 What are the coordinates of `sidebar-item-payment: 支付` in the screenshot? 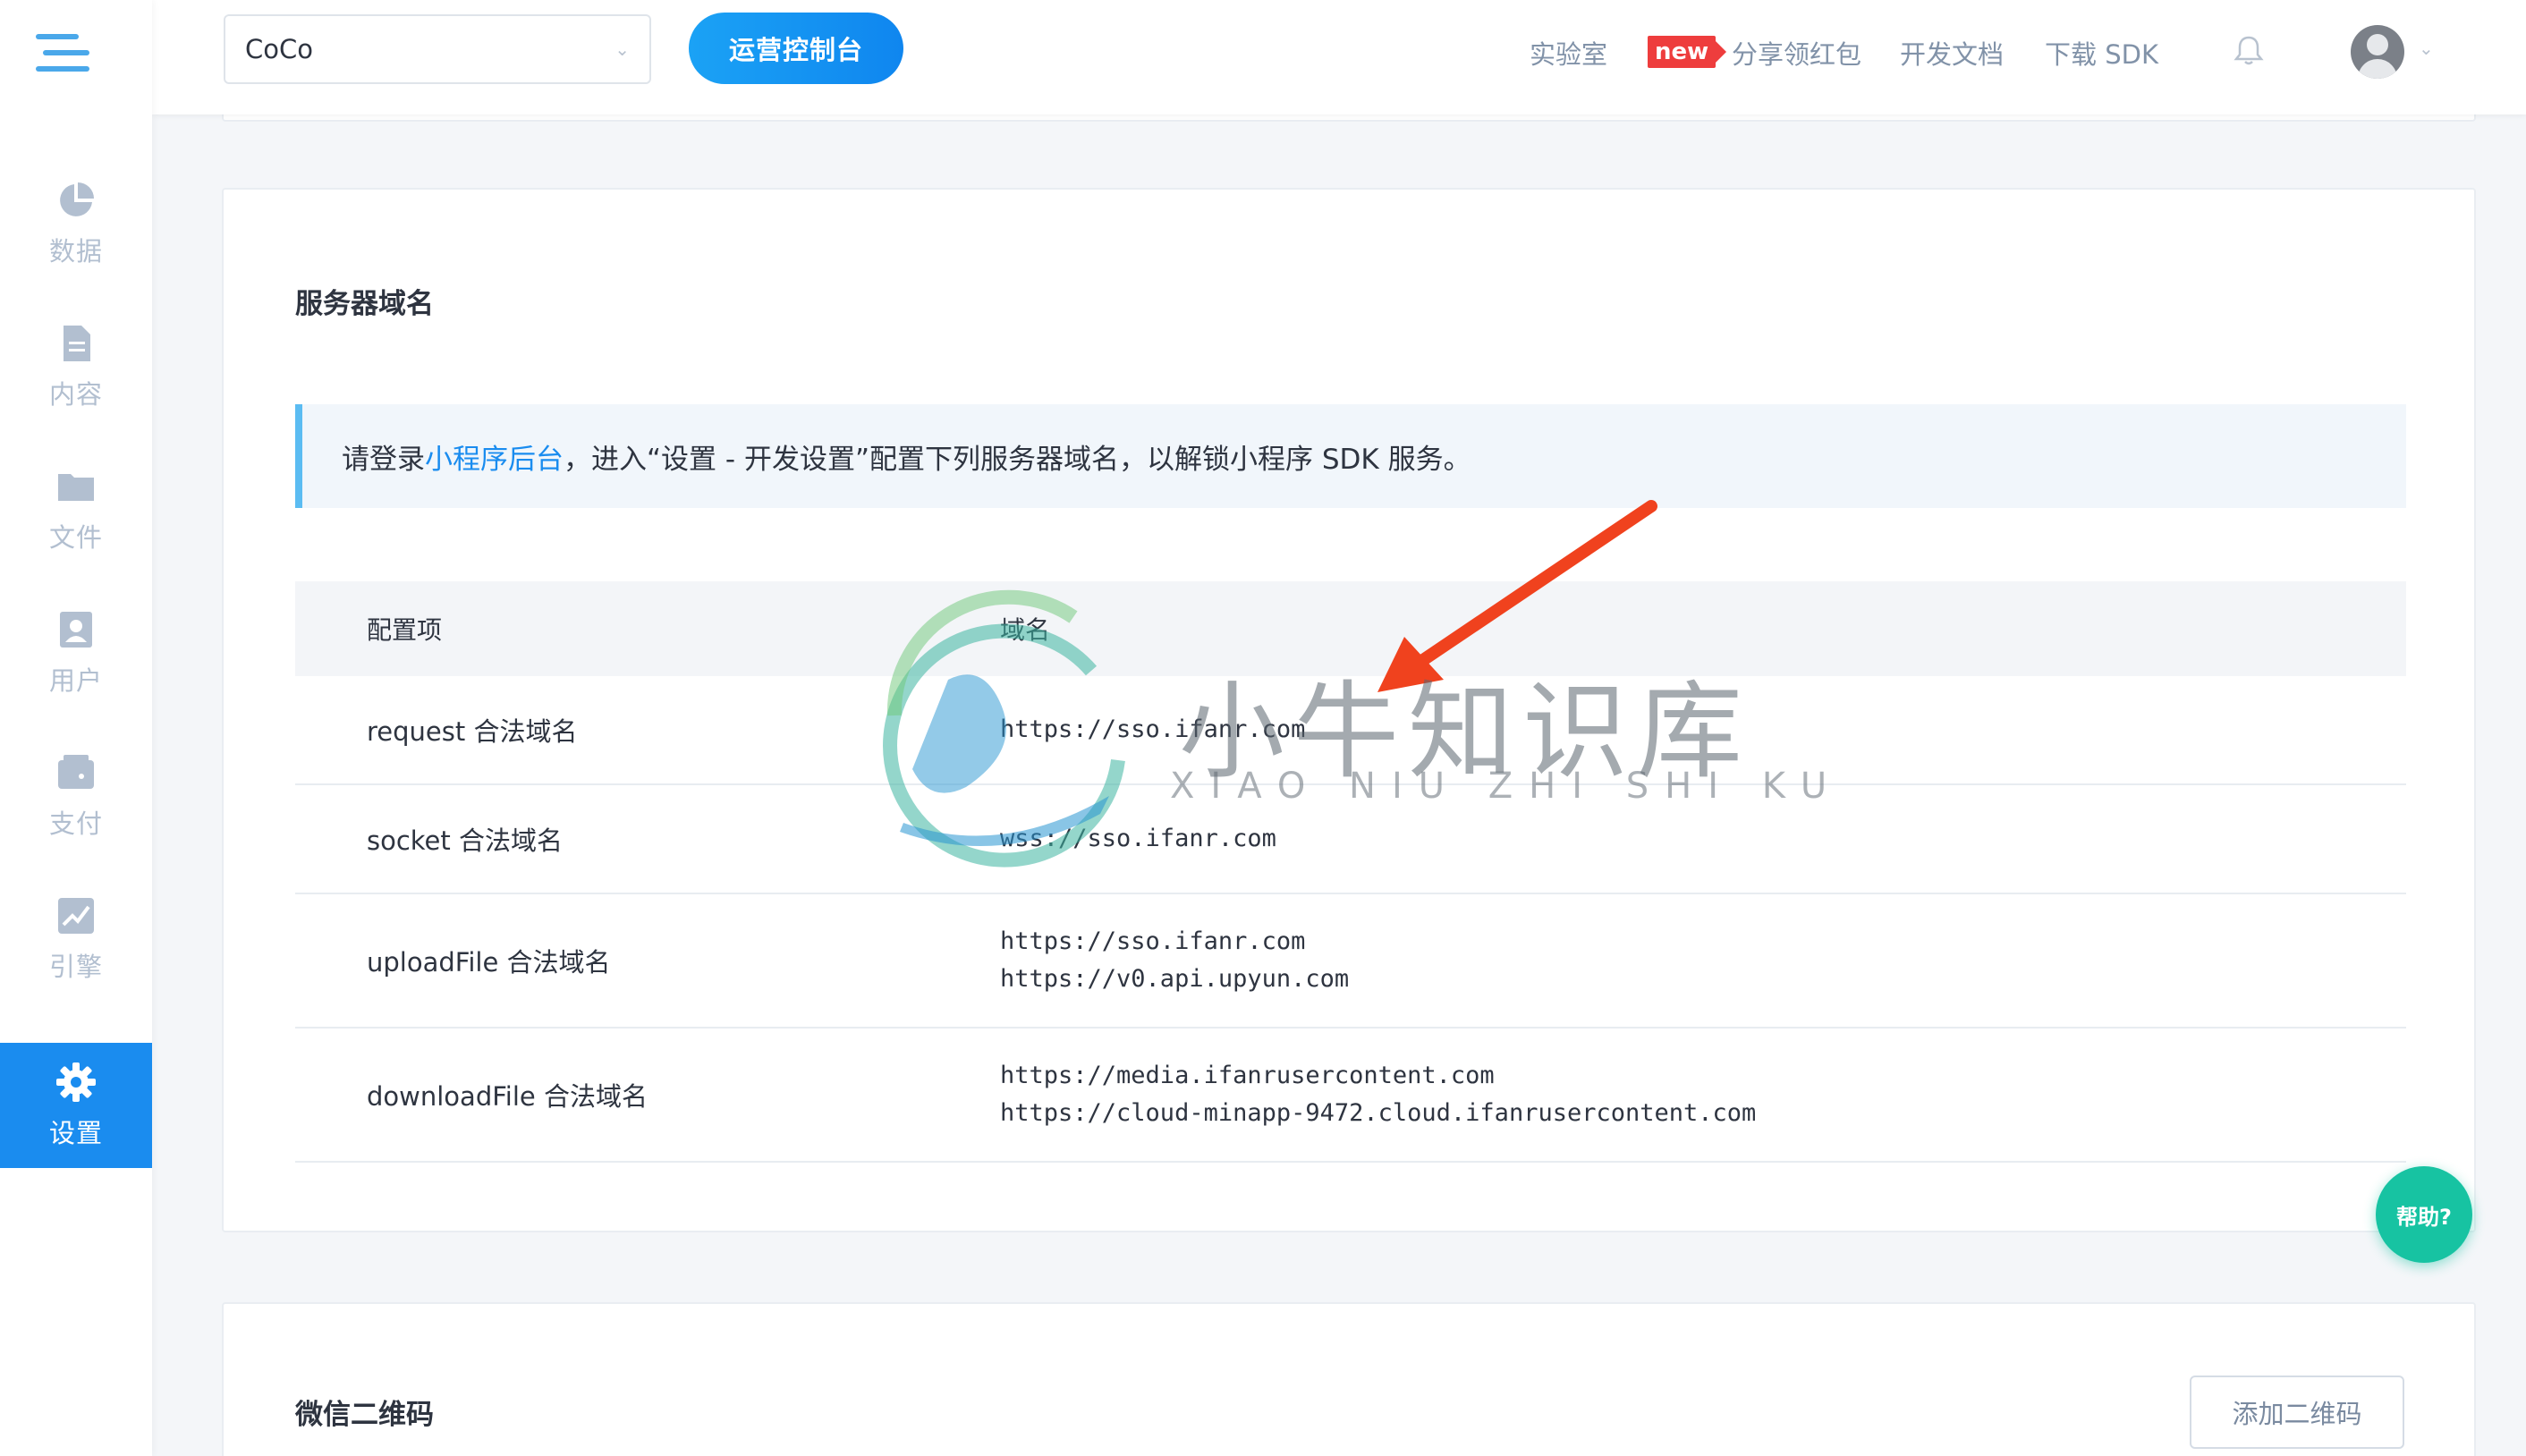 It's located at (76, 796).